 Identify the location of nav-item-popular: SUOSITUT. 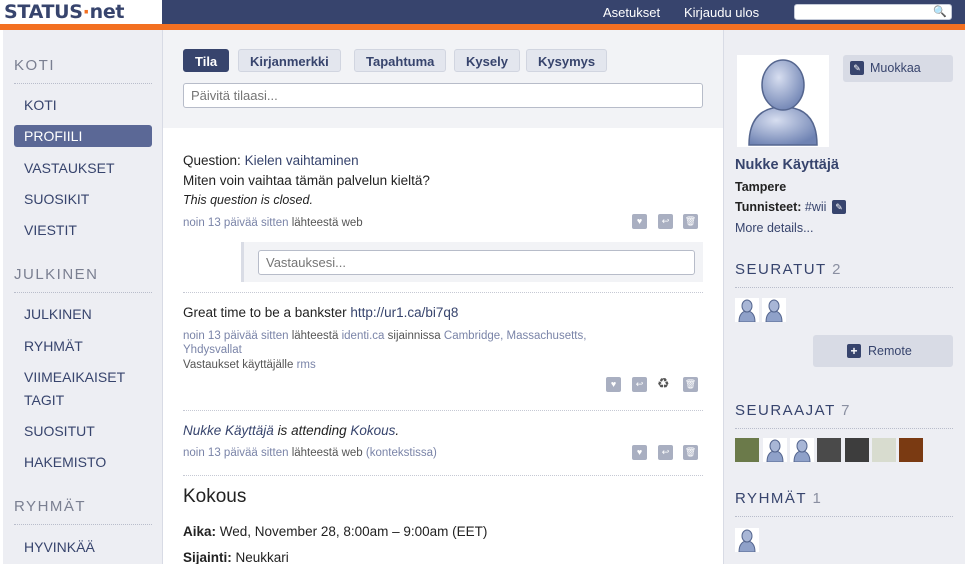
(83, 431).